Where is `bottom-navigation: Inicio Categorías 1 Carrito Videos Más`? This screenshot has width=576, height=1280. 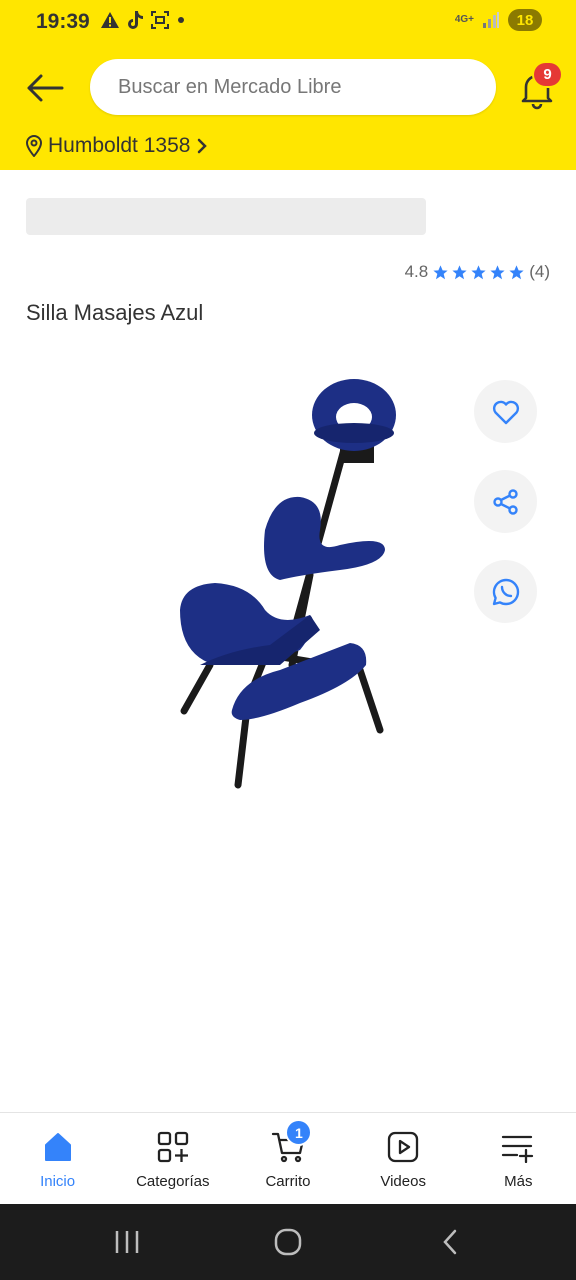
bottom-navigation: Inicio Categorías 1 Carrito Videos Más is located at coordinates (288, 1158).